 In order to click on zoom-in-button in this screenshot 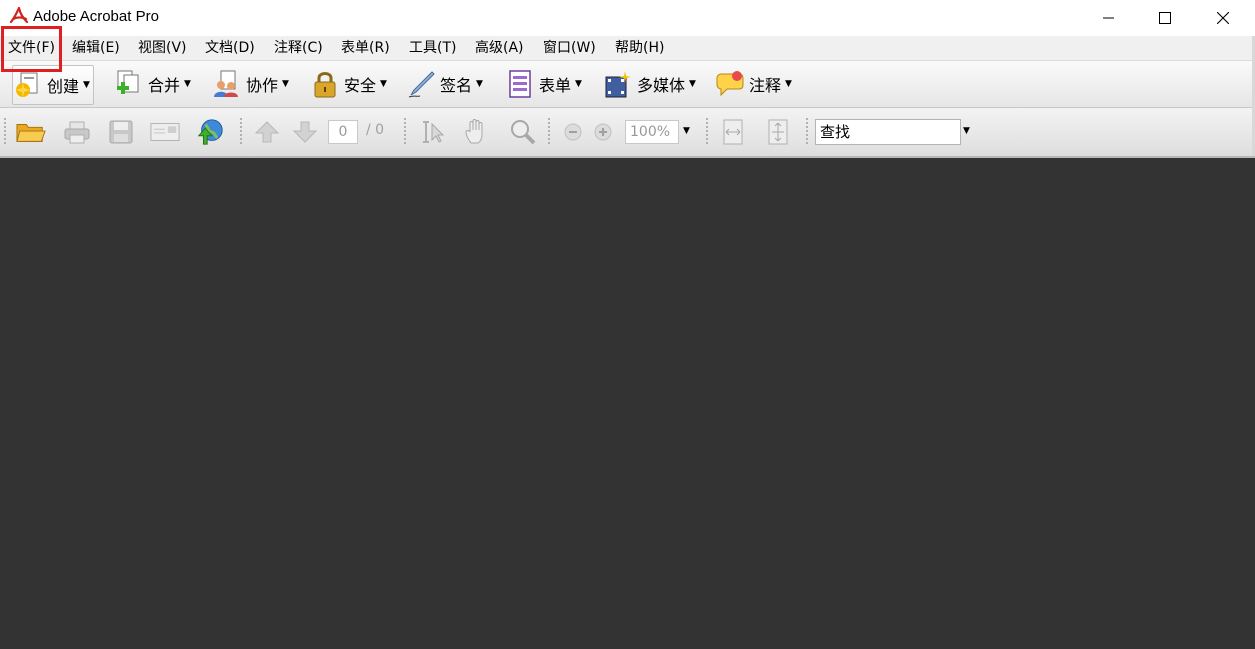, I will do `click(603, 132)`.